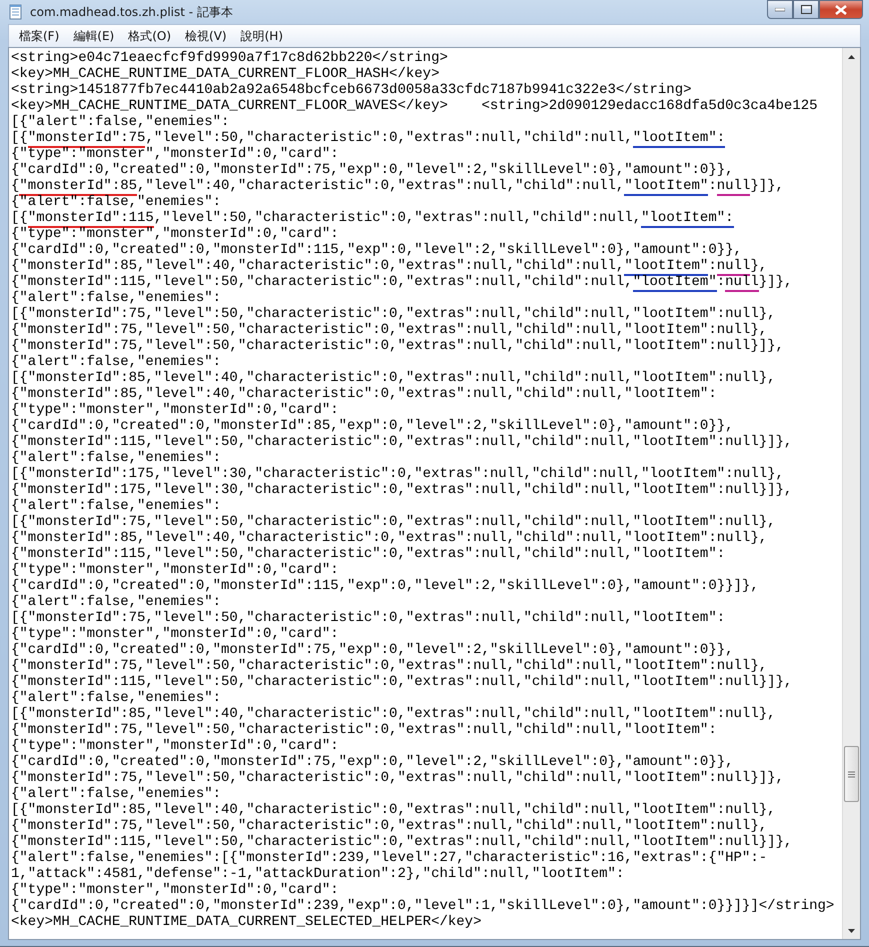 The width and height of the screenshot is (869, 947). Describe the element at coordinates (246, 922) in the screenshot. I see `text-line: <key>MH_CACHE_RUNTIME_DATA_CURRENT_SELECTED_HELPER</key>` at that location.